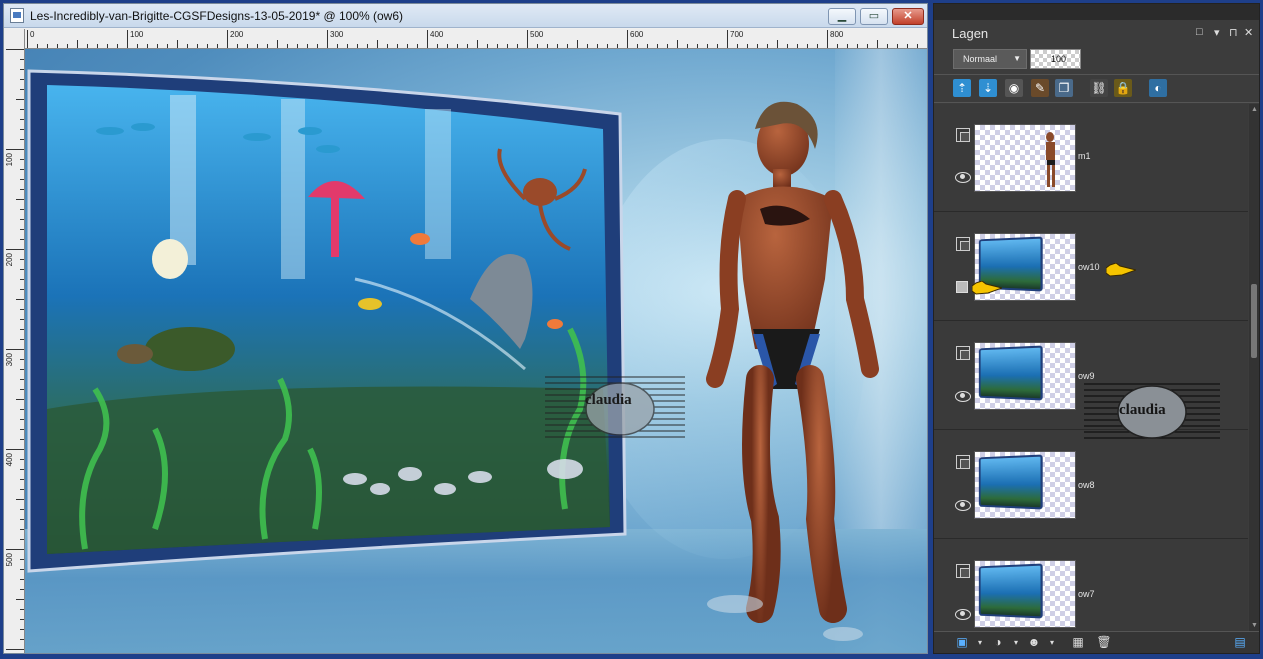  What do you see at coordinates (337, 34) in the screenshot?
I see `ruler-label: 300` at bounding box center [337, 34].